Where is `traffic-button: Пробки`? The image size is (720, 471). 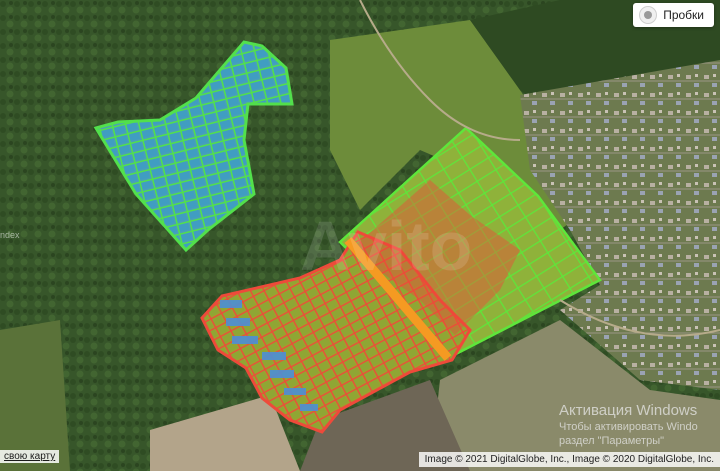 traffic-button: Пробки is located at coordinates (673, 15).